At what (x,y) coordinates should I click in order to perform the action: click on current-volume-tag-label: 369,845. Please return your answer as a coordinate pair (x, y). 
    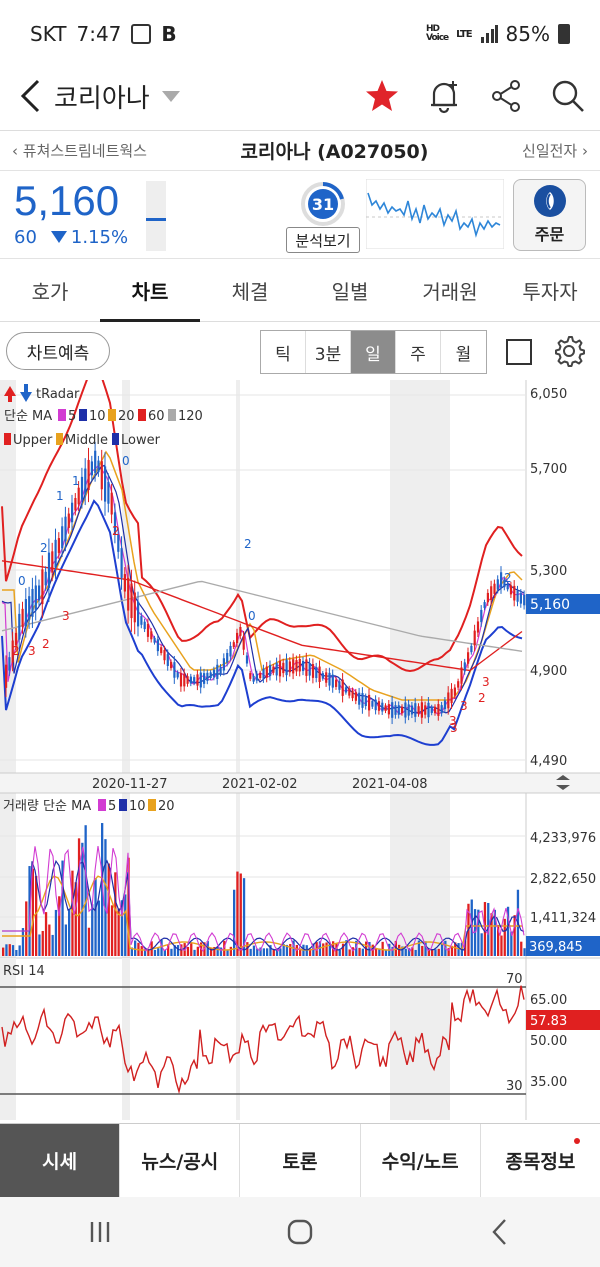
    Looking at the image, I should click on (556, 947).